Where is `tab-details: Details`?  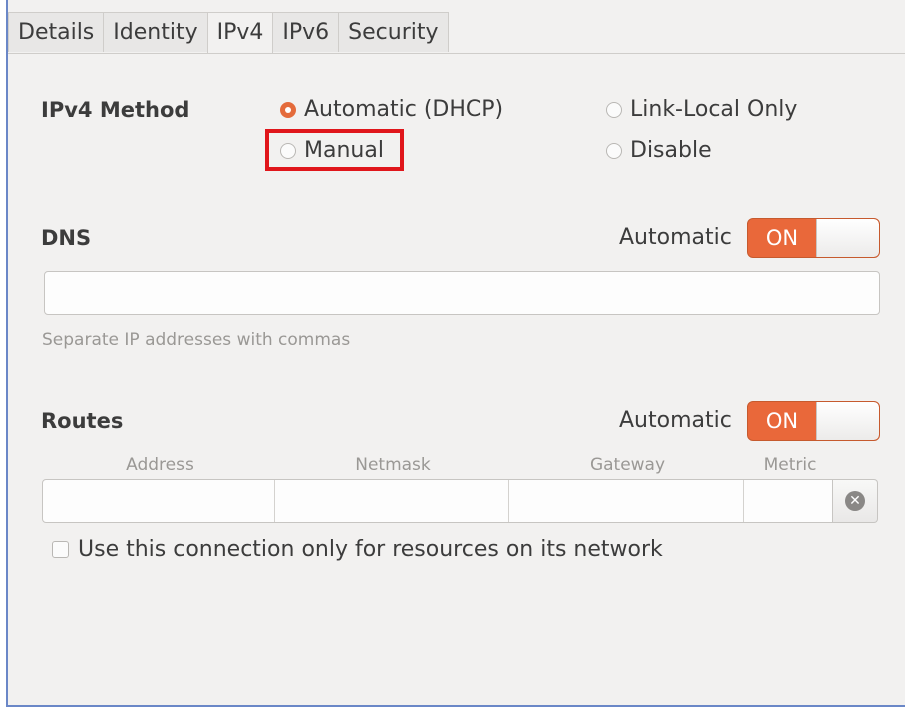
tab-details: Details is located at coordinates (56, 32).